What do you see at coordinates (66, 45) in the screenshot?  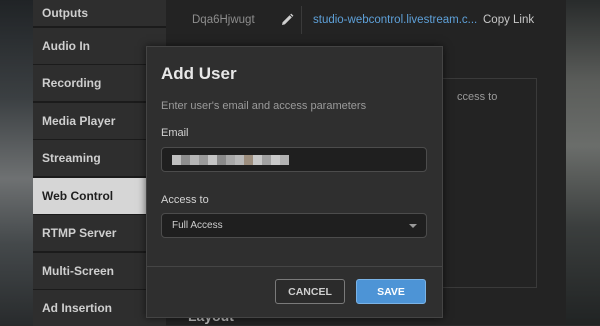 I see `sidebar-item-label: Audio In` at bounding box center [66, 45].